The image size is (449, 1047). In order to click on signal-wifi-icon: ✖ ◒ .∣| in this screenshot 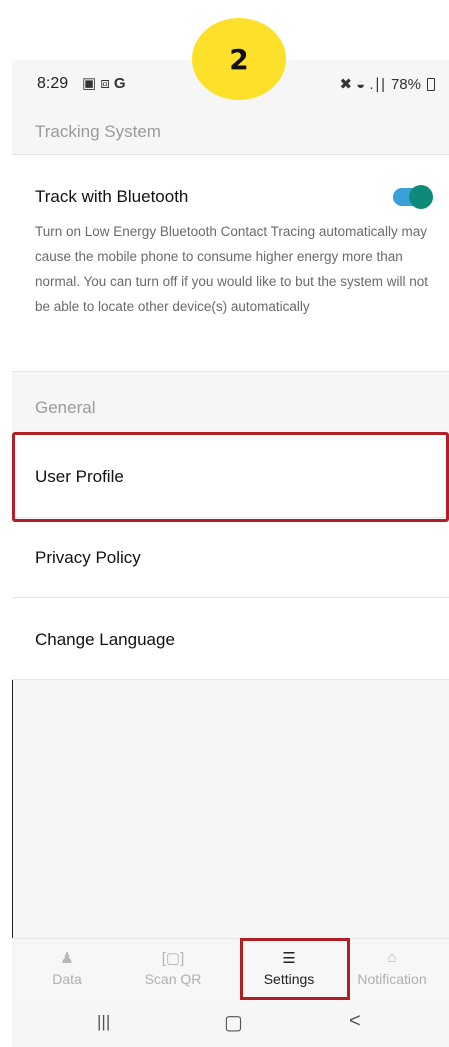, I will do `click(362, 84)`.